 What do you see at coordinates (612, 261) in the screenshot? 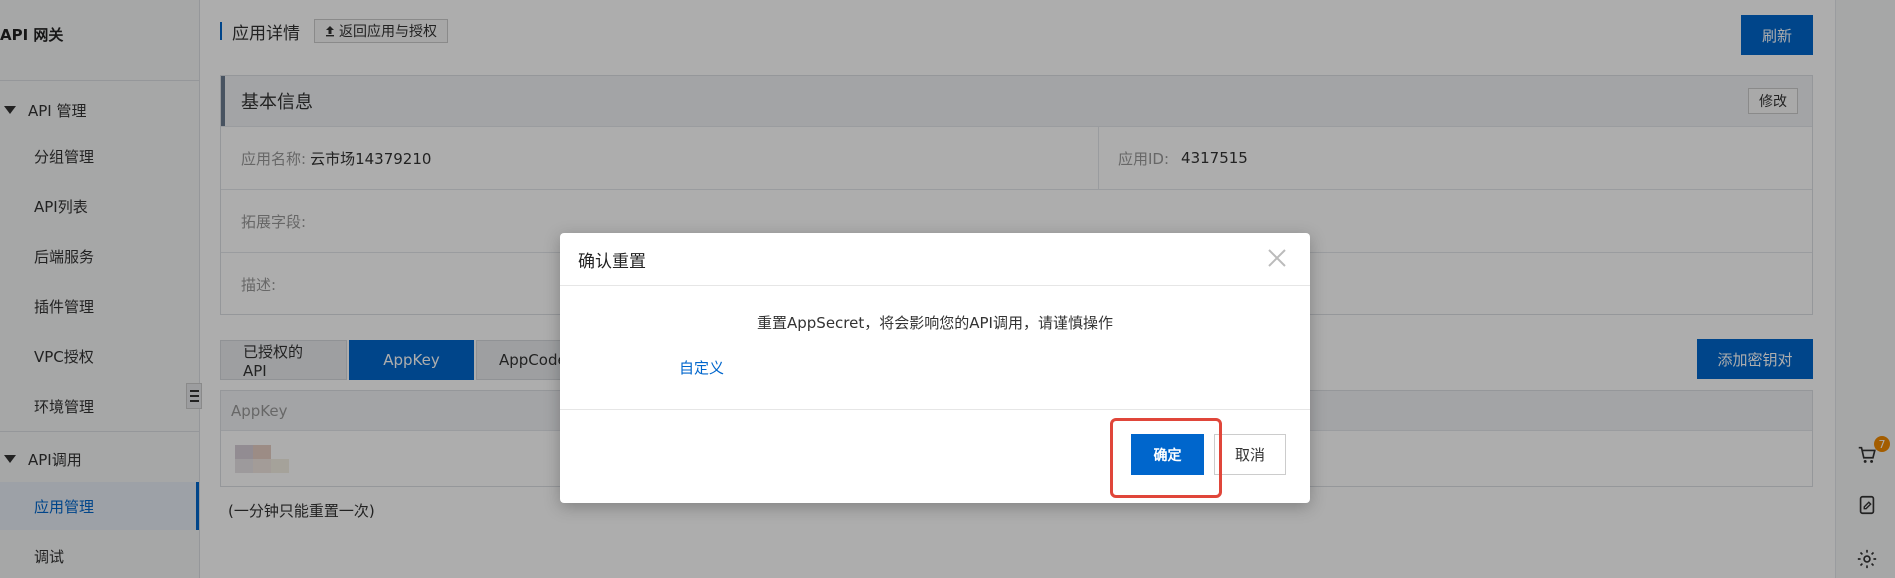
I see `dialog-title: 确认重置` at bounding box center [612, 261].